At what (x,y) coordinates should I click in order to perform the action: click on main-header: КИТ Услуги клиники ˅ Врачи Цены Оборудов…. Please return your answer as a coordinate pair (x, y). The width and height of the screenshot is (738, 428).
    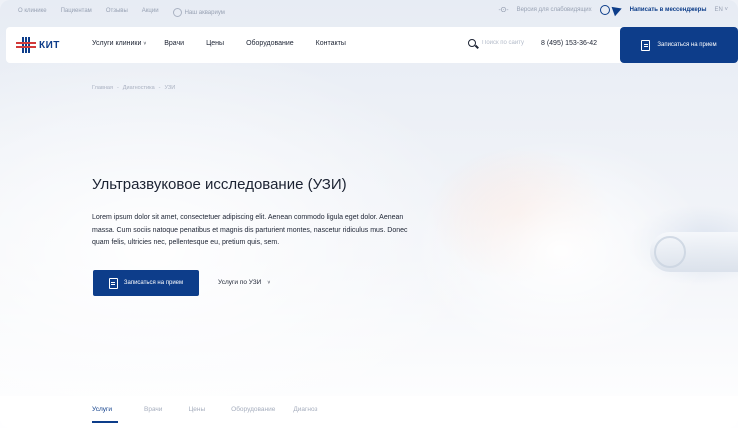
    Looking at the image, I should click on (372, 45).